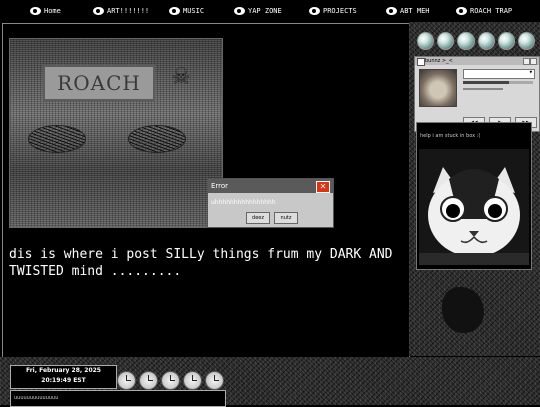 The width and height of the screenshot is (540, 407). What do you see at coordinates (220, 186) in the screenshot?
I see `dialog-title-text: Error` at bounding box center [220, 186].